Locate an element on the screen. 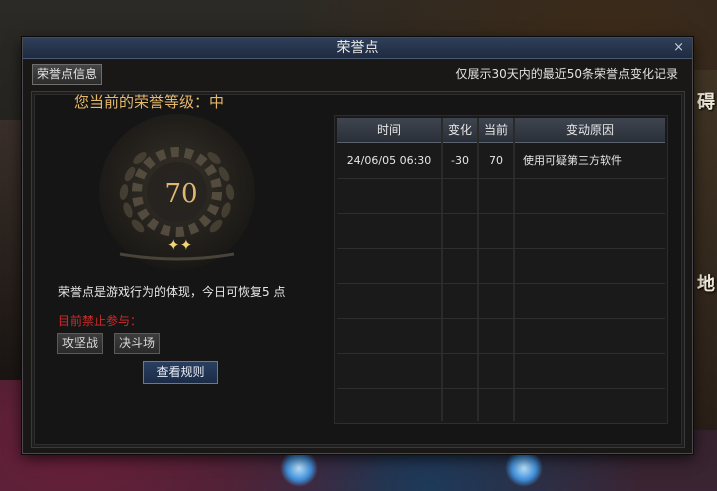  cell-change: -30 is located at coordinates (460, 160).